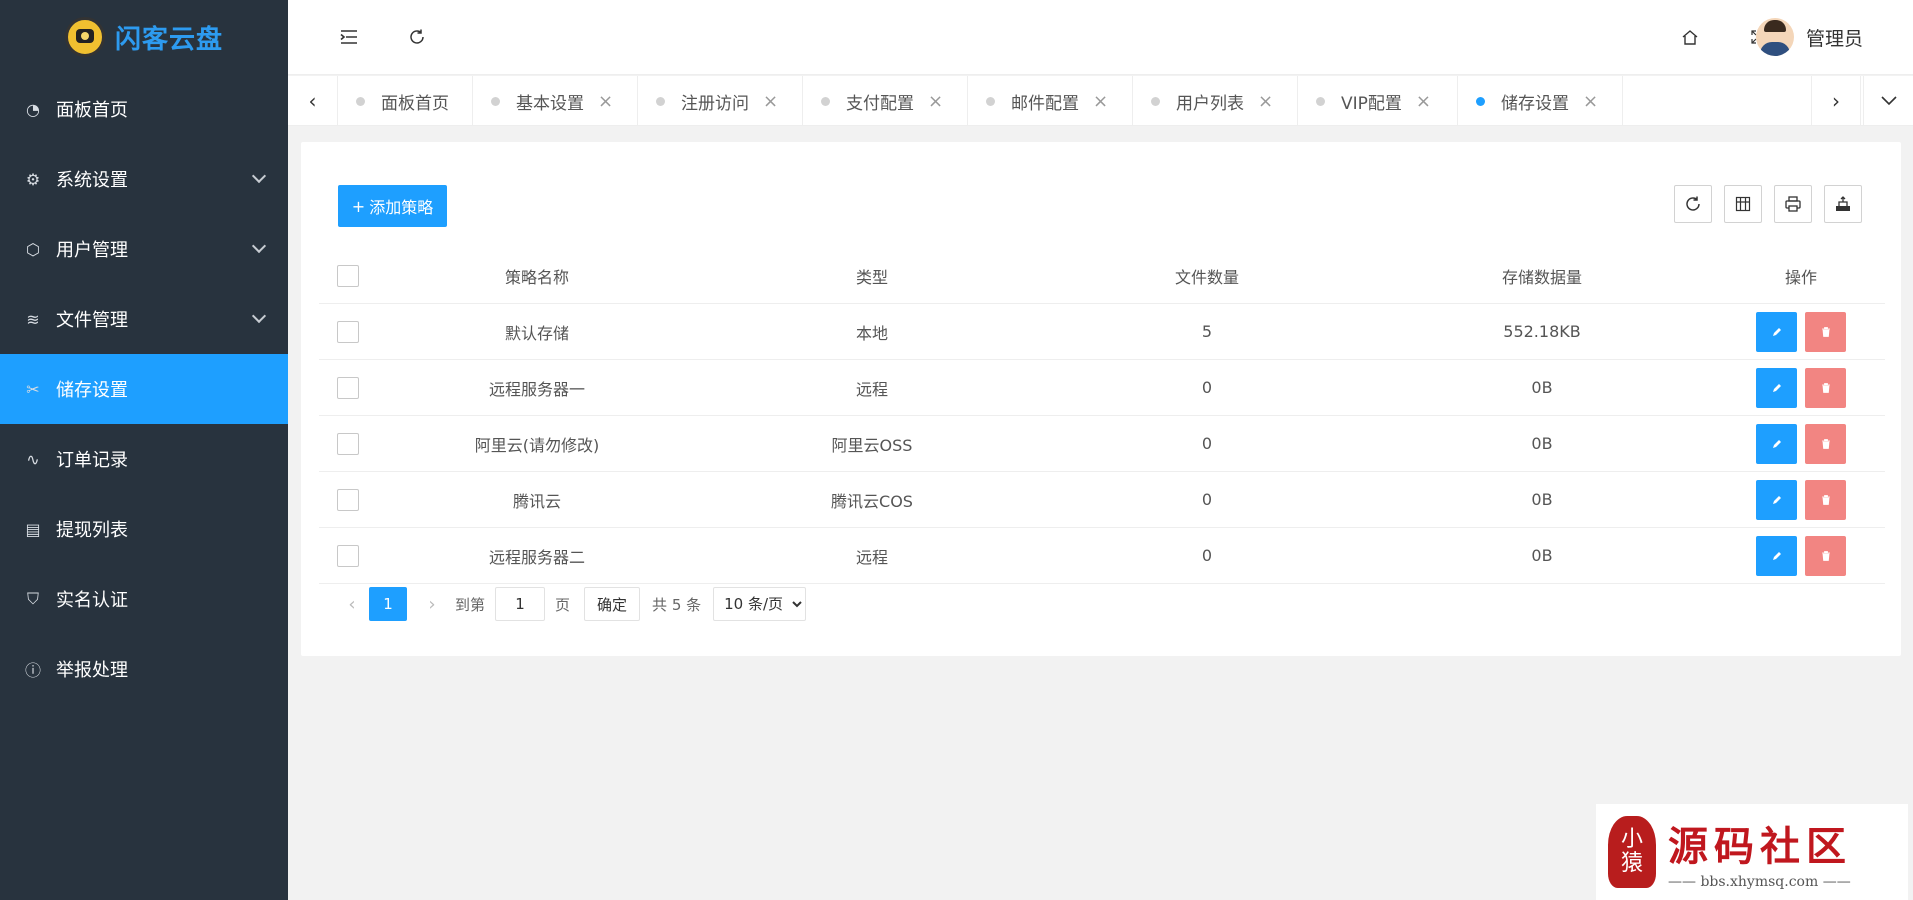 Image resolution: width=1913 pixels, height=900 pixels. Describe the element at coordinates (349, 37) in the screenshot. I see `menu-collapse-icon` at that location.